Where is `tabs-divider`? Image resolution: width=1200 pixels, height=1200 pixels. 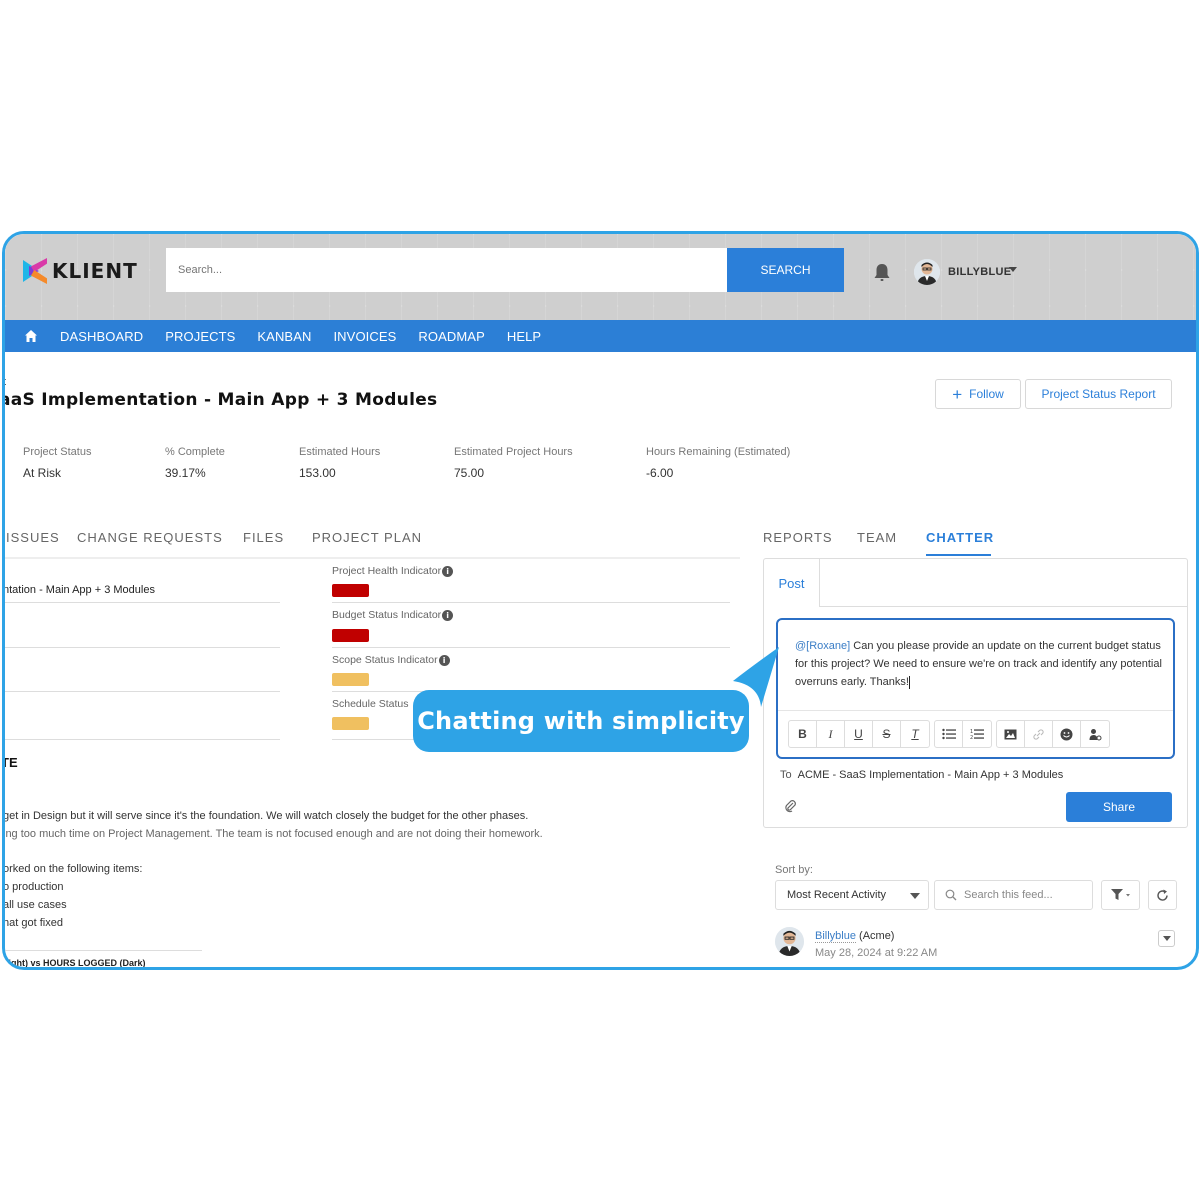
tabs-divider is located at coordinates (372, 558).